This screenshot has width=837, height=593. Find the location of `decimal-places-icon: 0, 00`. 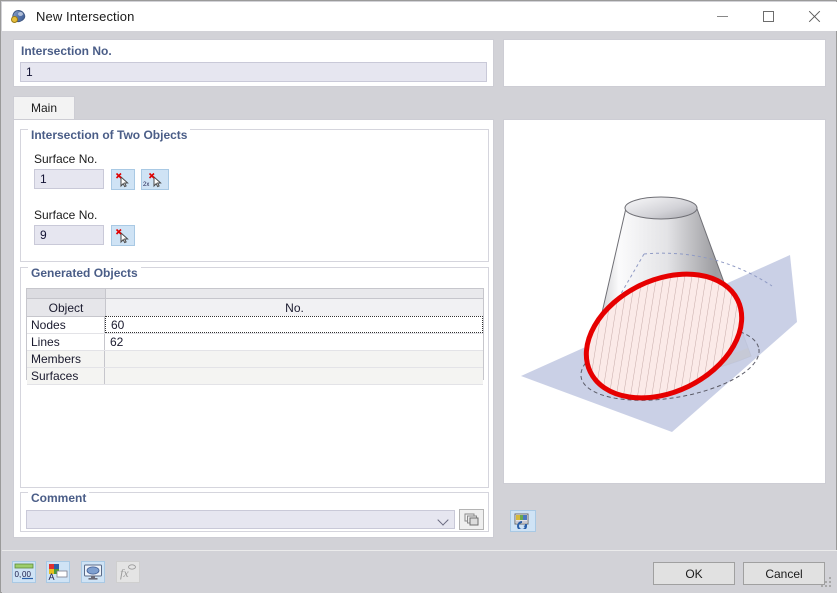

decimal-places-icon: 0, 00 is located at coordinates (24, 572).